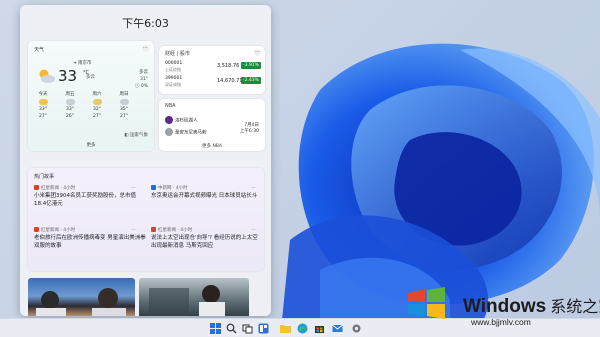  I want to click on edge-icon, so click(302, 328).